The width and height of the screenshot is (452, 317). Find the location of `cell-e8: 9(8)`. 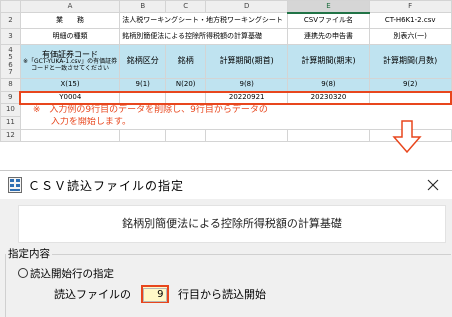

cell-e8: 9(8) is located at coordinates (328, 85).